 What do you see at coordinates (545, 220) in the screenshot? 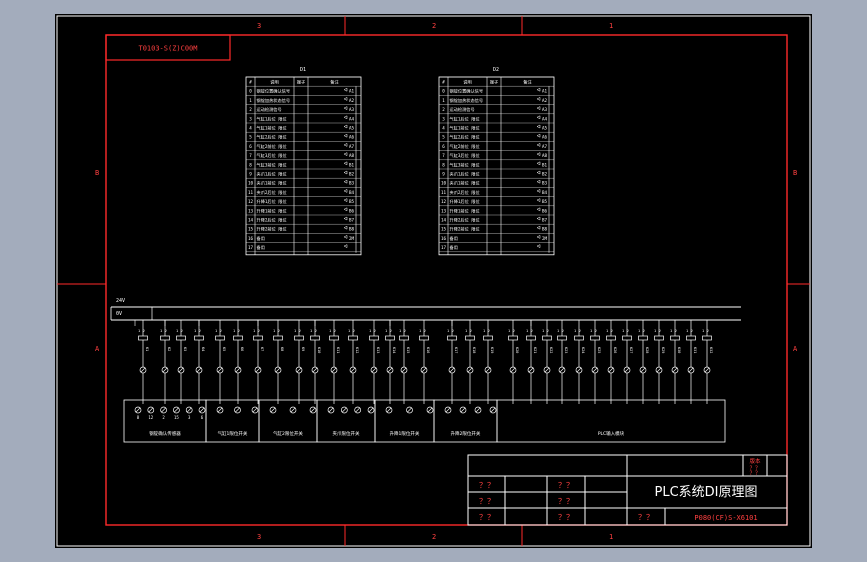
I see `io-row-terminal: B7` at bounding box center [545, 220].